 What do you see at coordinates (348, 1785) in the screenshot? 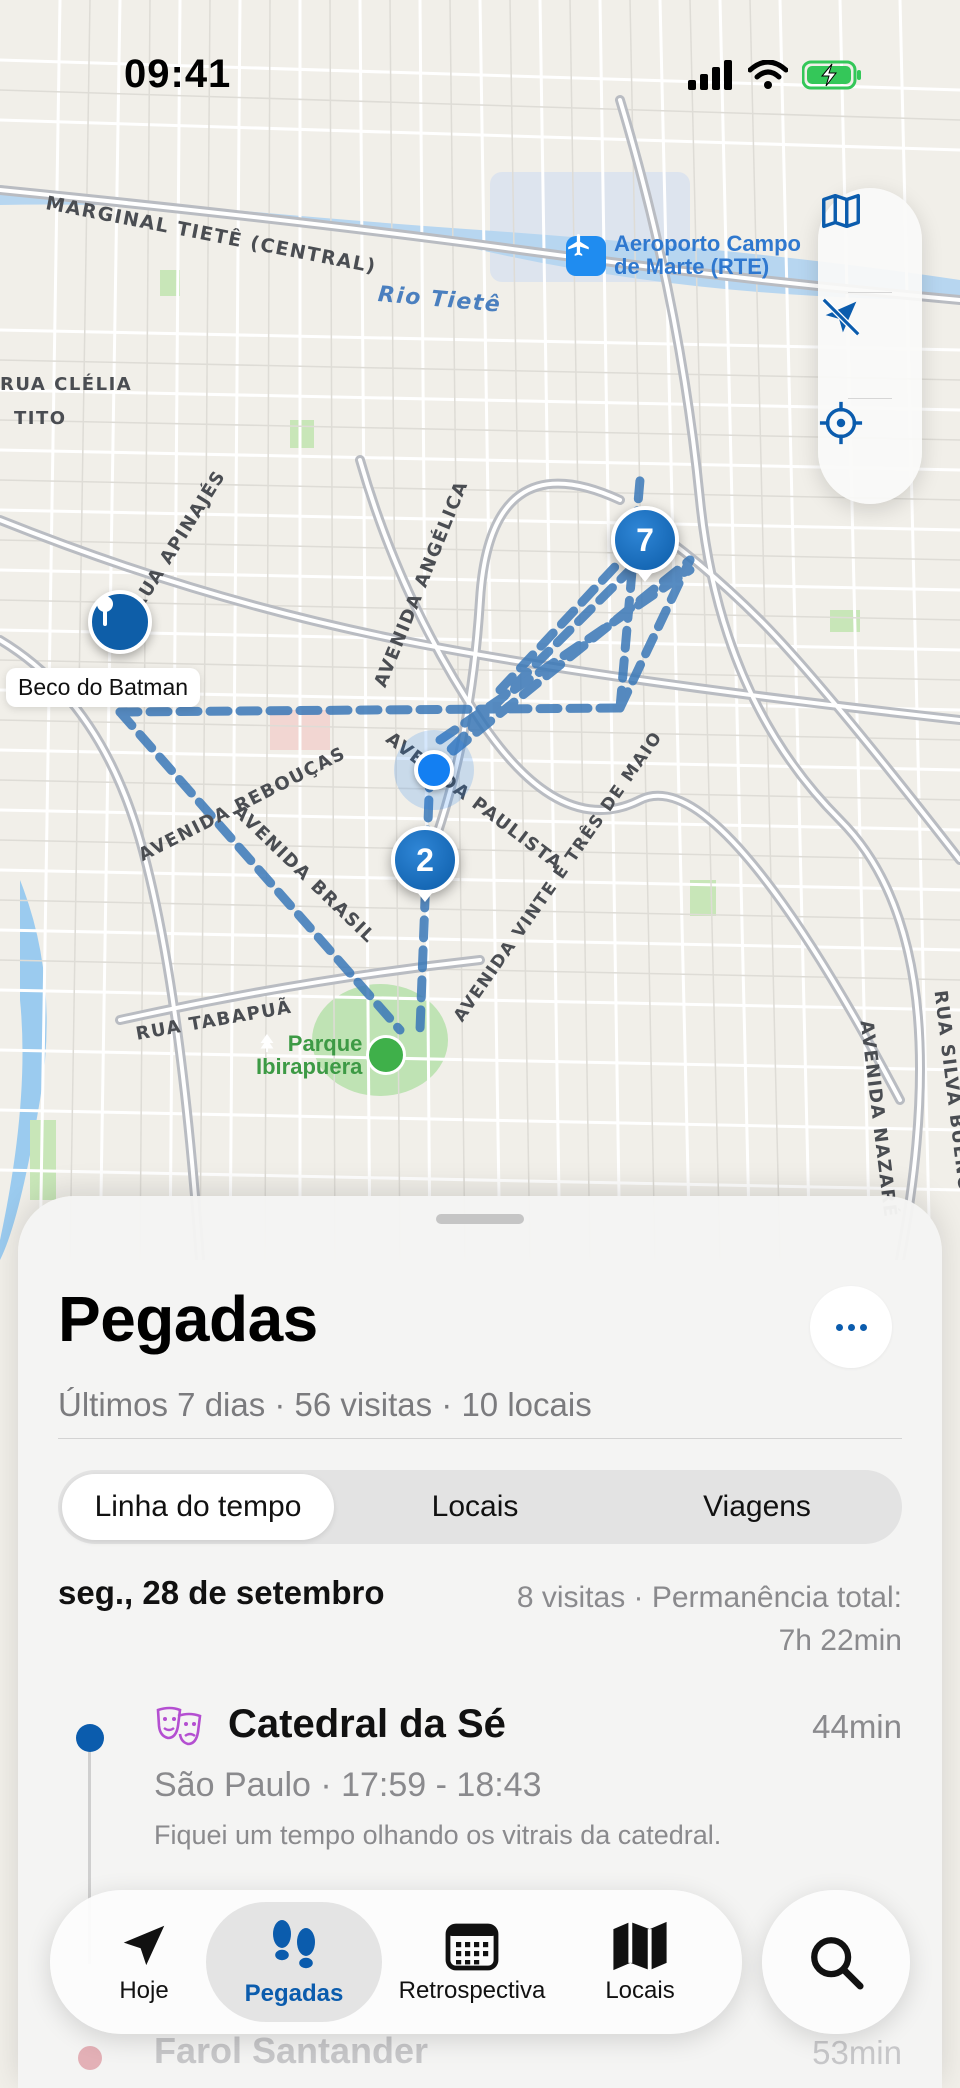
I see `visit-location-time: São Paulo · 17:59 - 18:43` at bounding box center [348, 1785].